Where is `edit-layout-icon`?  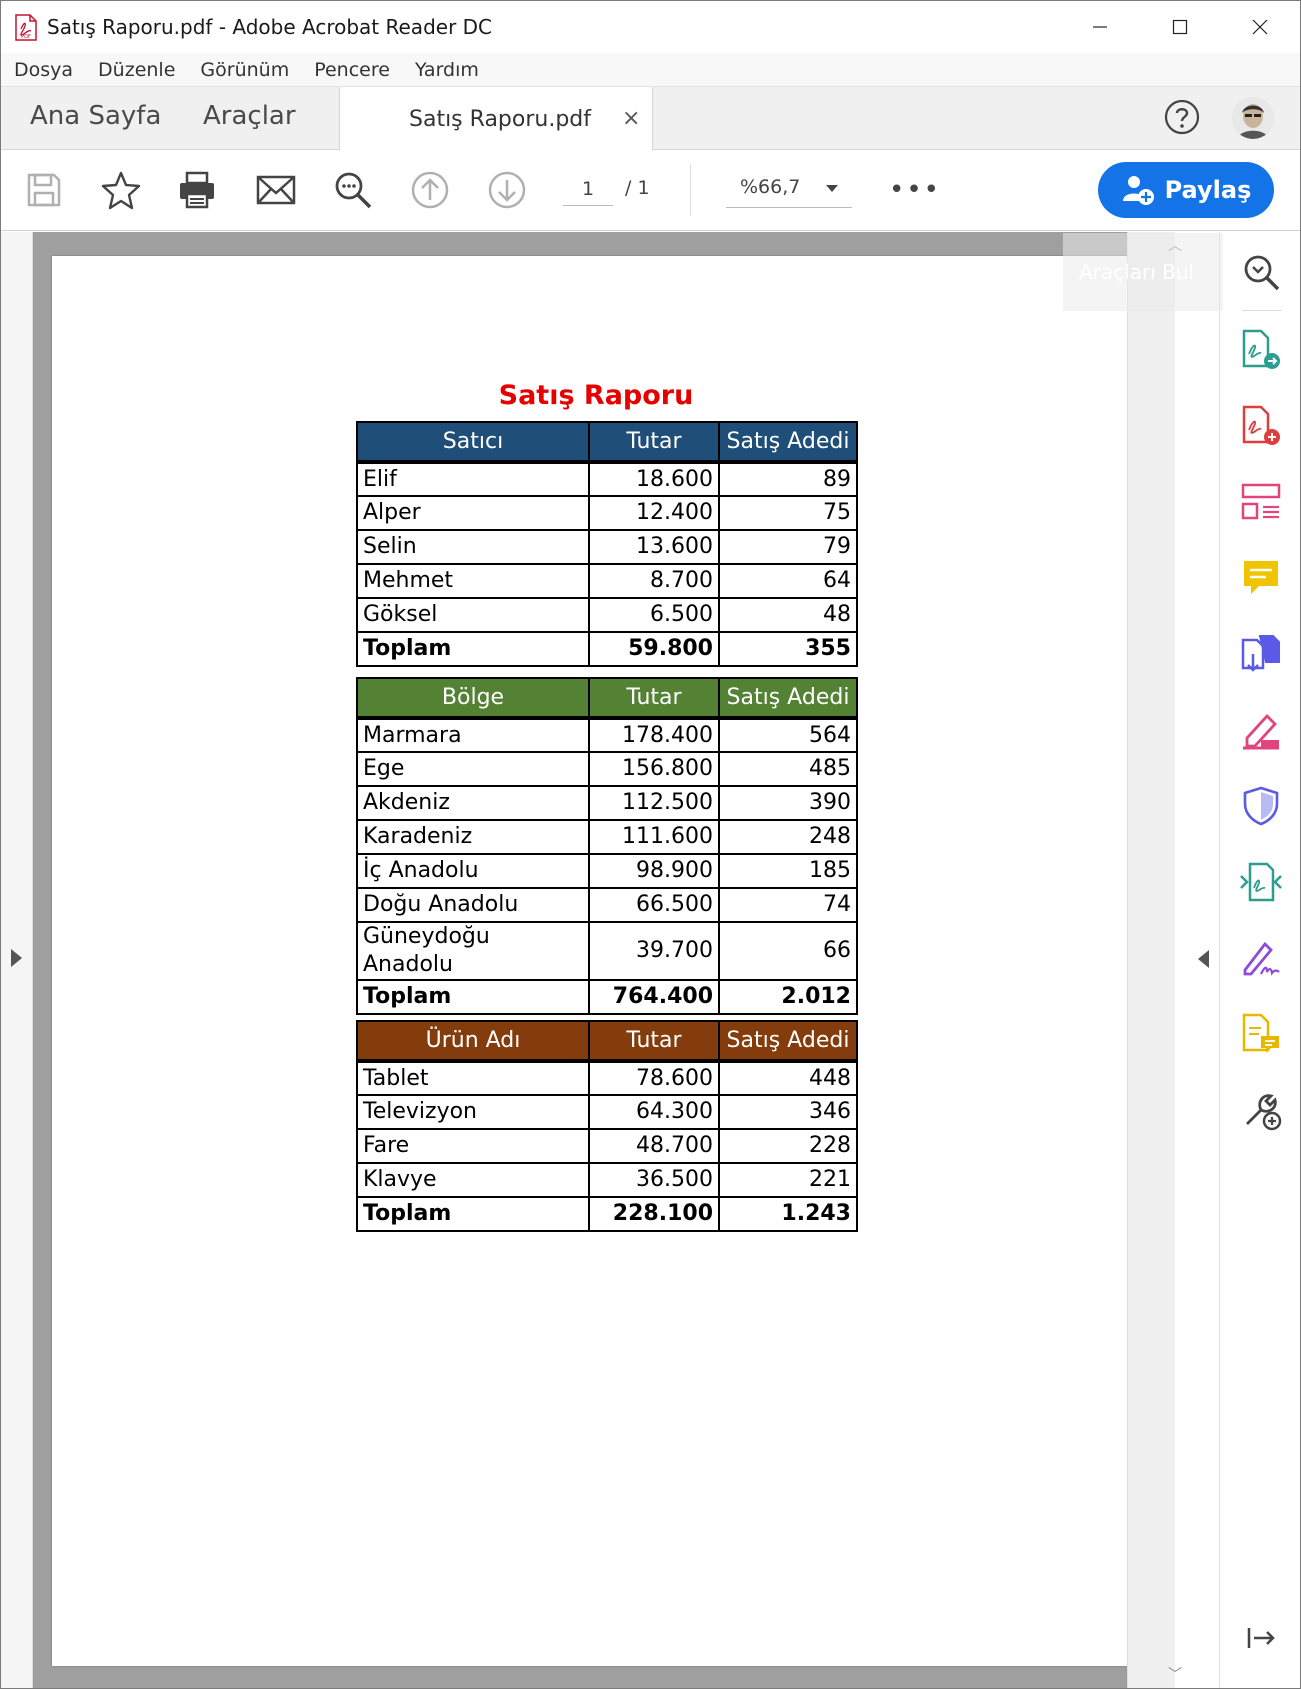 edit-layout-icon is located at coordinates (1261, 501).